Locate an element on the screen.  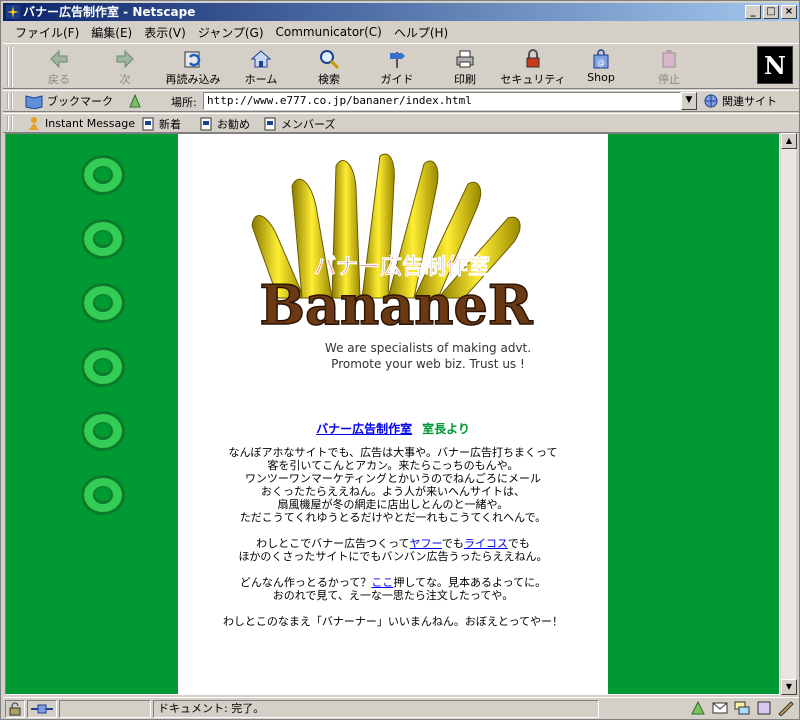
p3-text-a: どんなん作っとるかって？ is located at coordinates (305, 582).